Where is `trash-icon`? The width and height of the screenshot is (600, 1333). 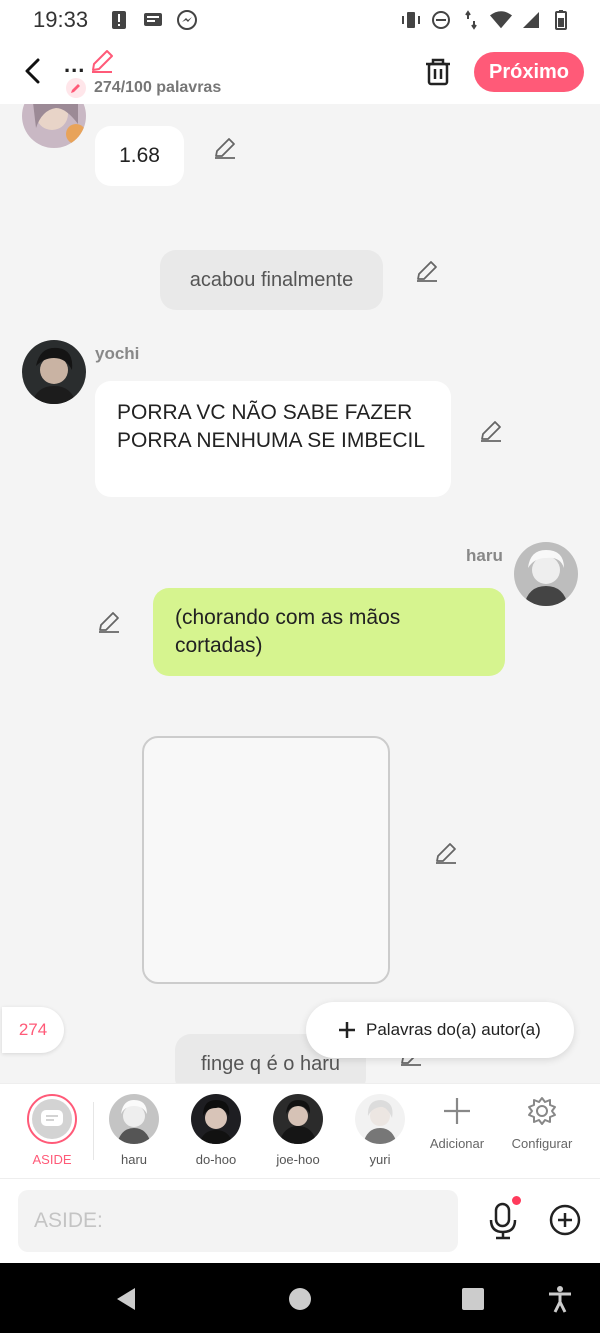
trash-icon is located at coordinates (438, 72).